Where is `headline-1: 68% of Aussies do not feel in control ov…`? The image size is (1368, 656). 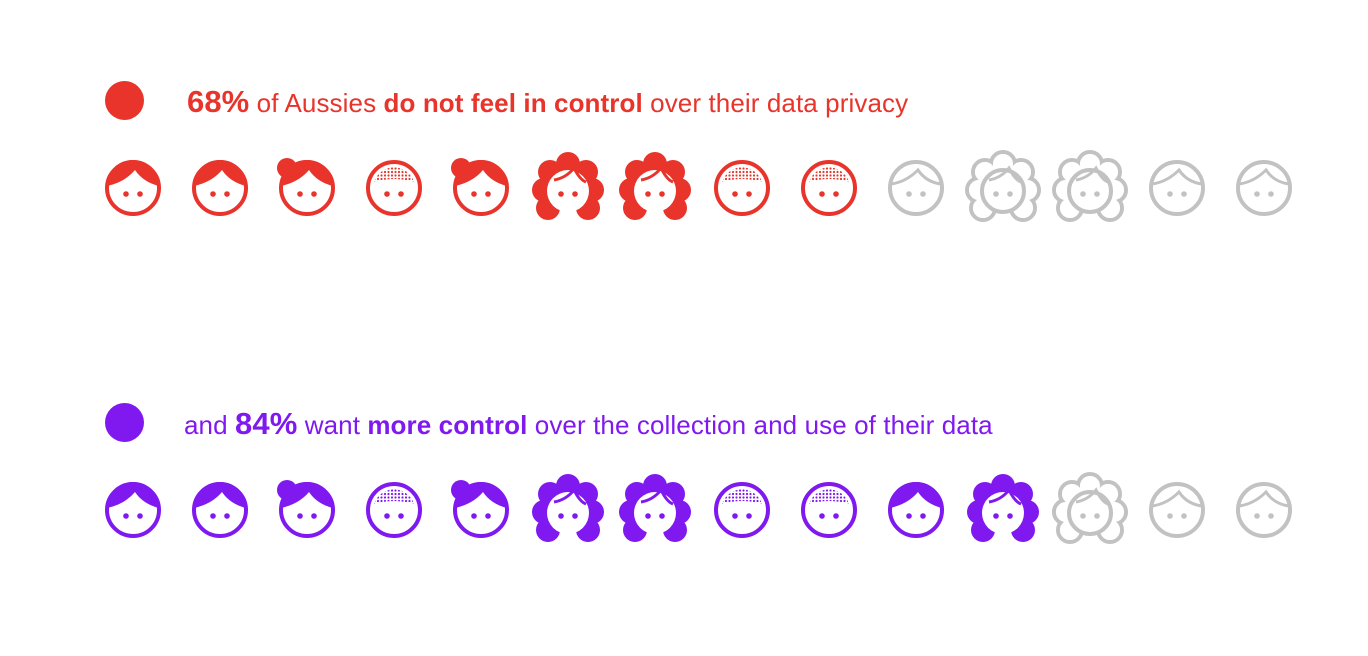
headline-1: 68% of Aussies do not feel in control ov… is located at coordinates (547, 102).